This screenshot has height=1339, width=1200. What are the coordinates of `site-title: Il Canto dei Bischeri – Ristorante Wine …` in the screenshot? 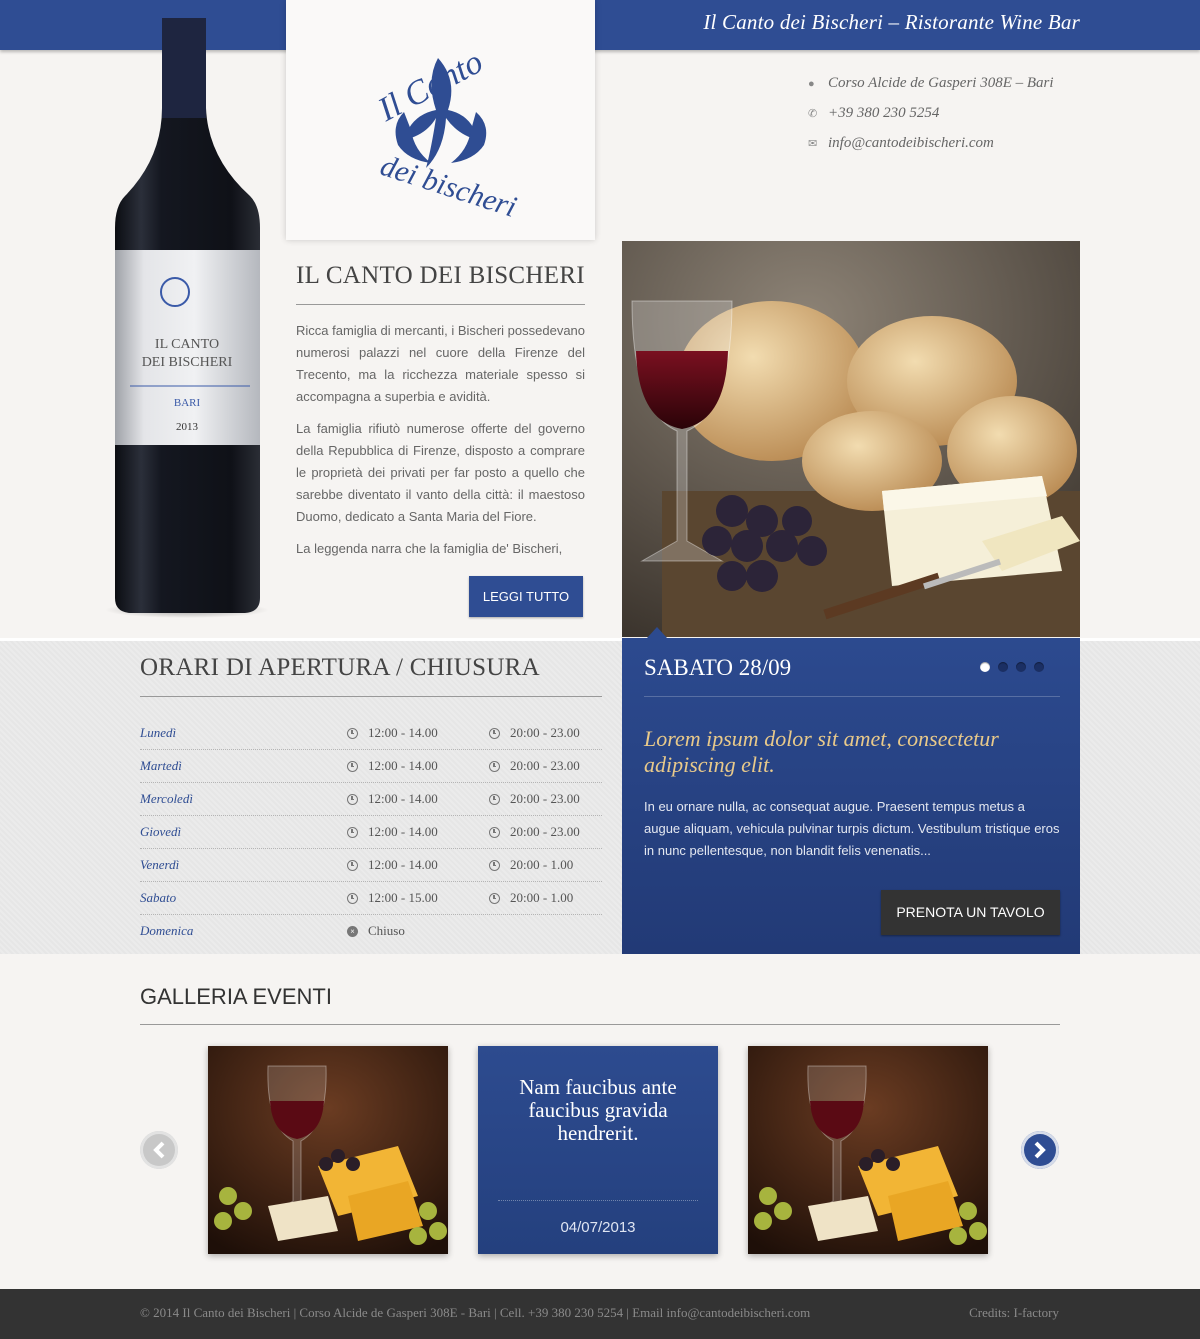 It's located at (891, 22).